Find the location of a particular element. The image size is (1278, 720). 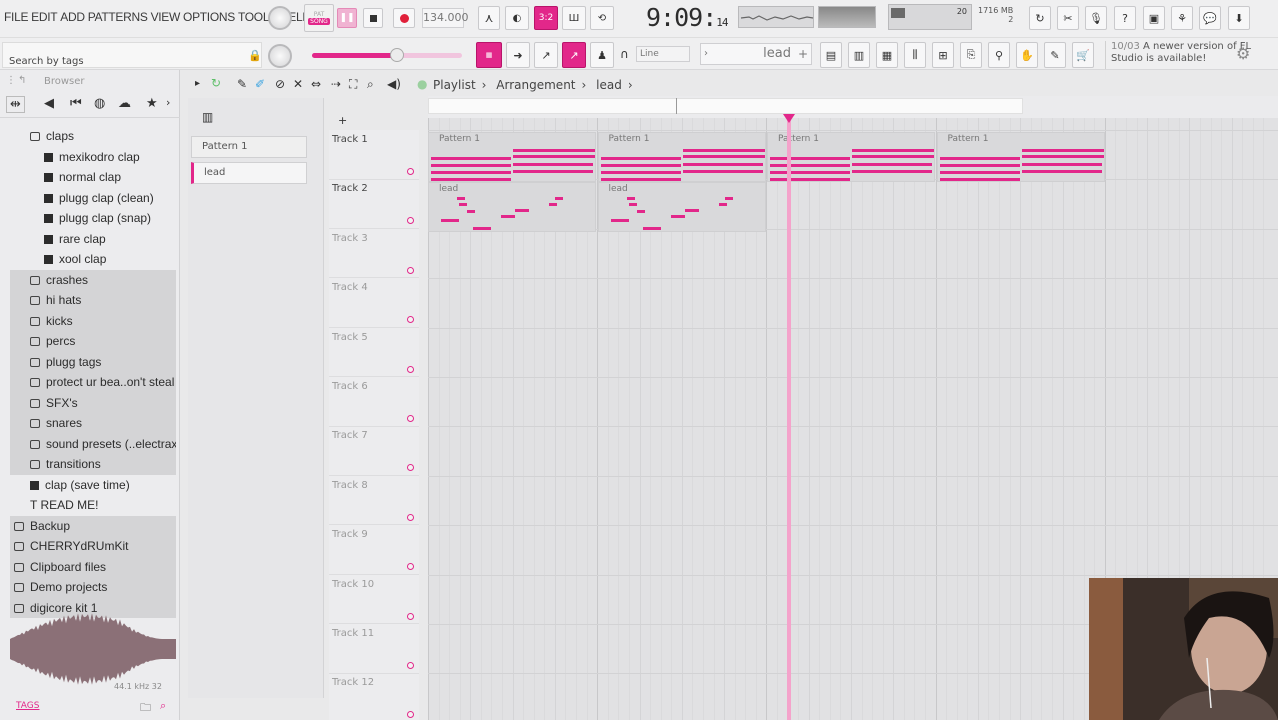

slide-tool-button: ↗ is located at coordinates (546, 55).